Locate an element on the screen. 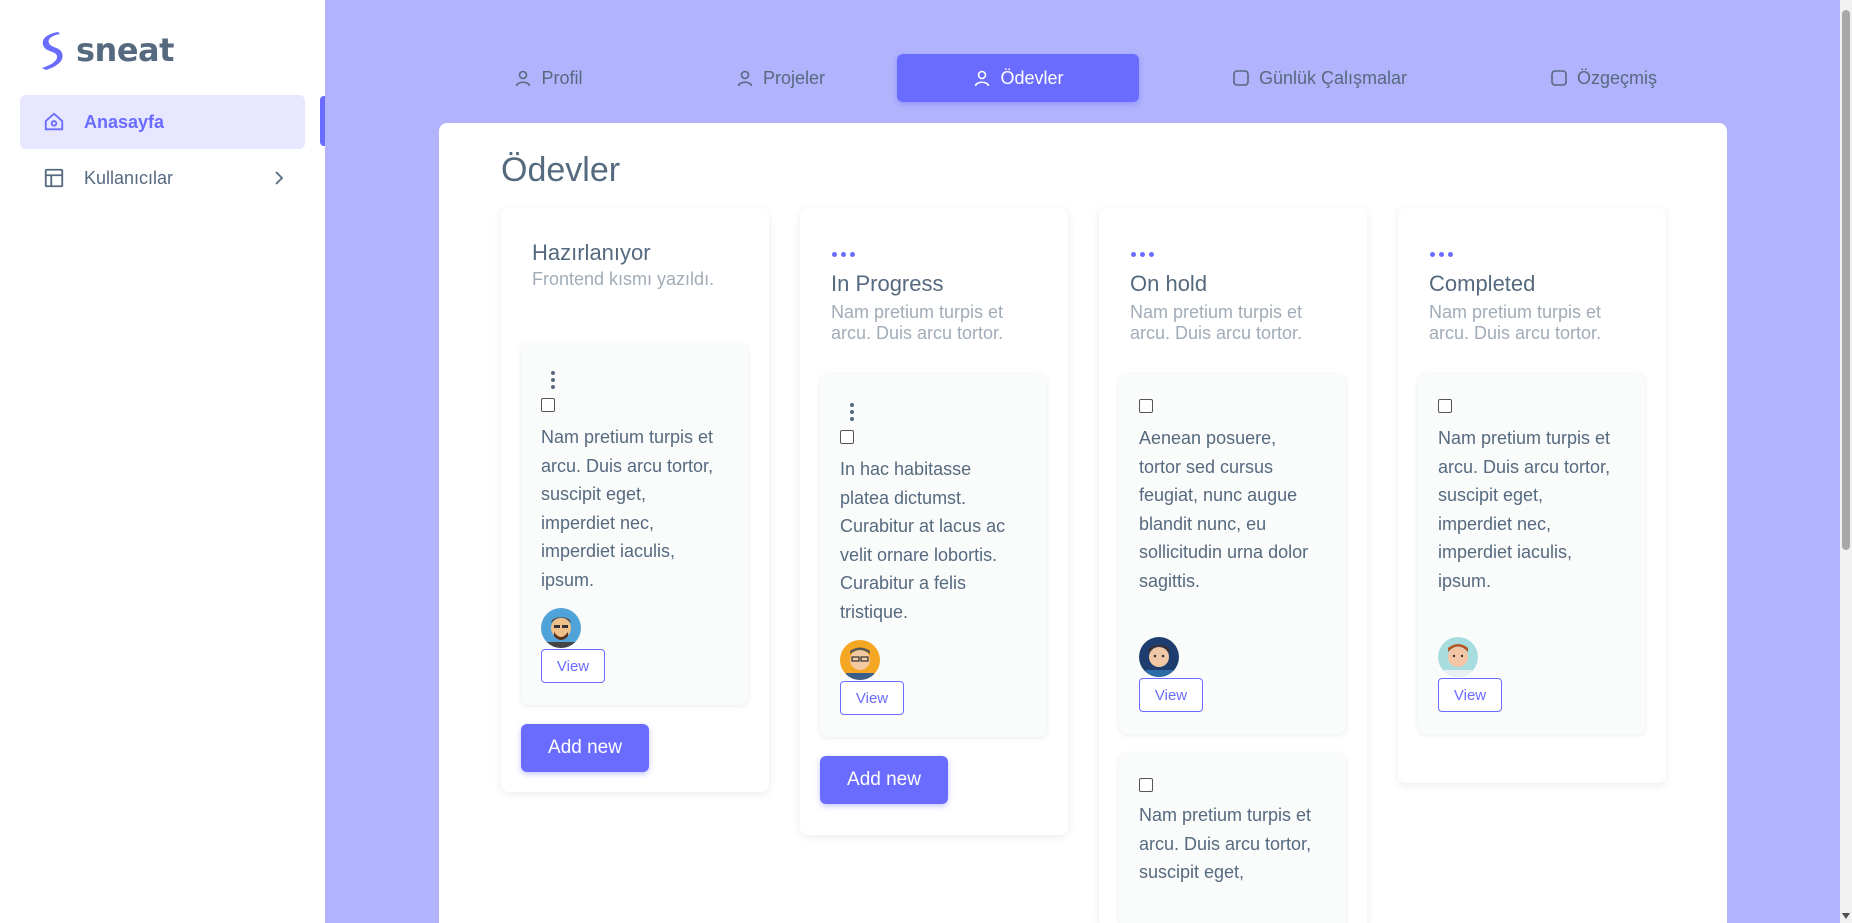  tab-profil: Profil is located at coordinates (548, 78).